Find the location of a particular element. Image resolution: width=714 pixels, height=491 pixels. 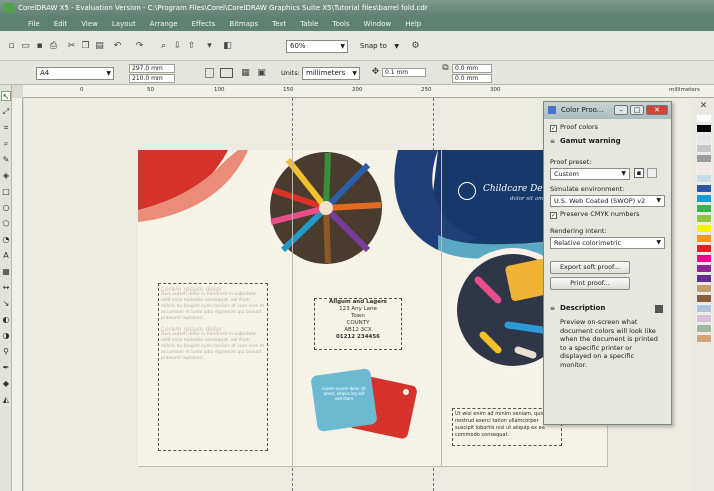

menu-file: File is located at coordinates (23, 24).